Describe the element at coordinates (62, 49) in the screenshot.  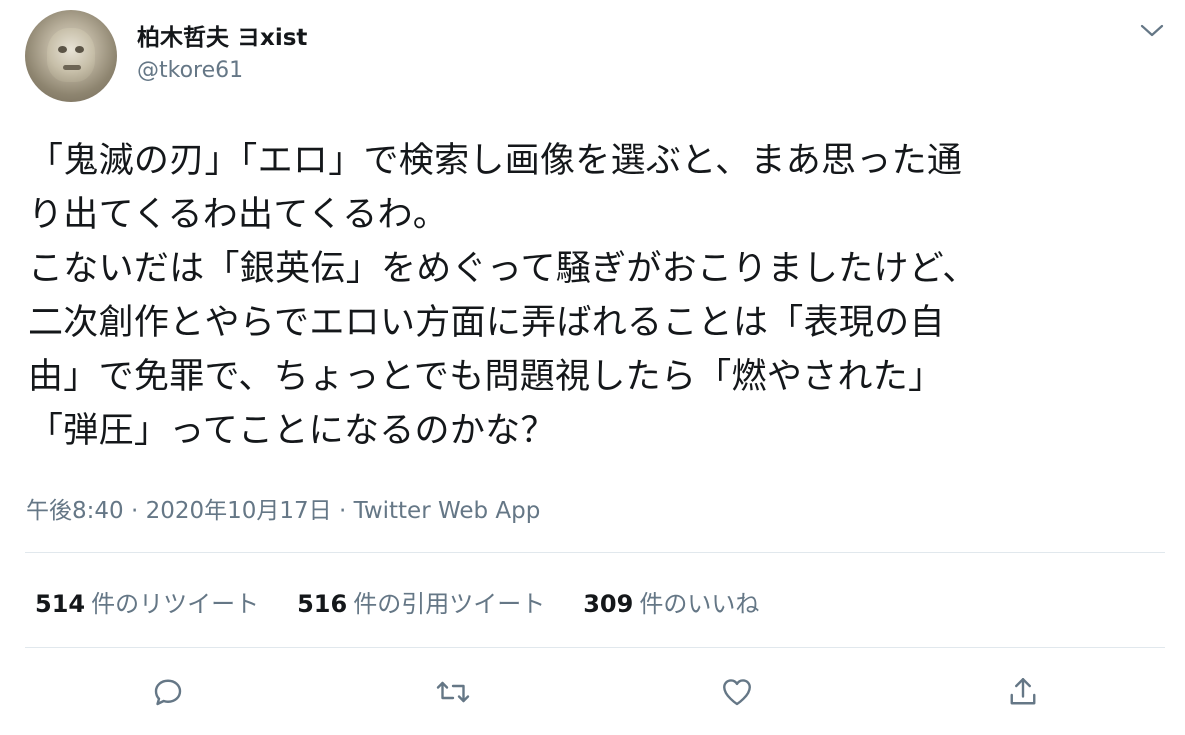
I see `avatar-eye-left` at that location.